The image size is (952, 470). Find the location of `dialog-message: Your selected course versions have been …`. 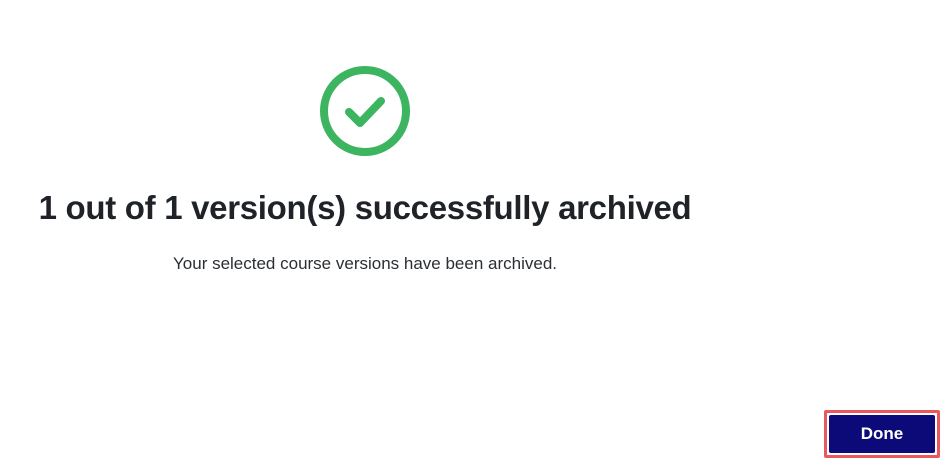

dialog-message: Your selected course versions have been … is located at coordinates (365, 263).